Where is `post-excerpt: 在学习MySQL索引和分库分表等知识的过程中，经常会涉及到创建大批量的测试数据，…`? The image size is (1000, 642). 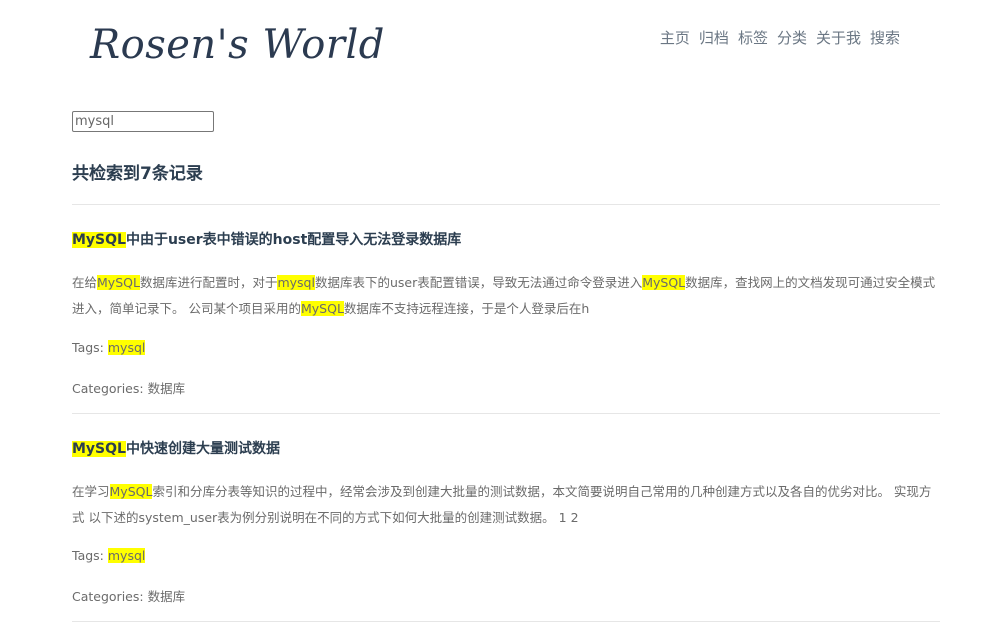
post-excerpt: 在学习MySQL索引和分库分表等知识的过程中，经常会涉及到创建大批量的测试数据，… is located at coordinates (505, 505).